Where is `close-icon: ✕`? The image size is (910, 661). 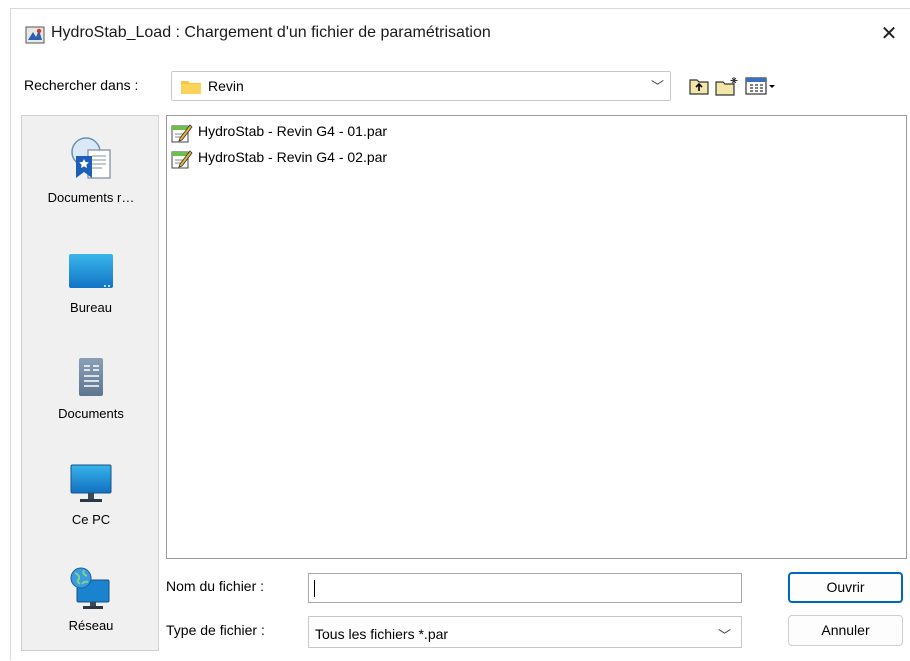 close-icon: ✕ is located at coordinates (889, 34).